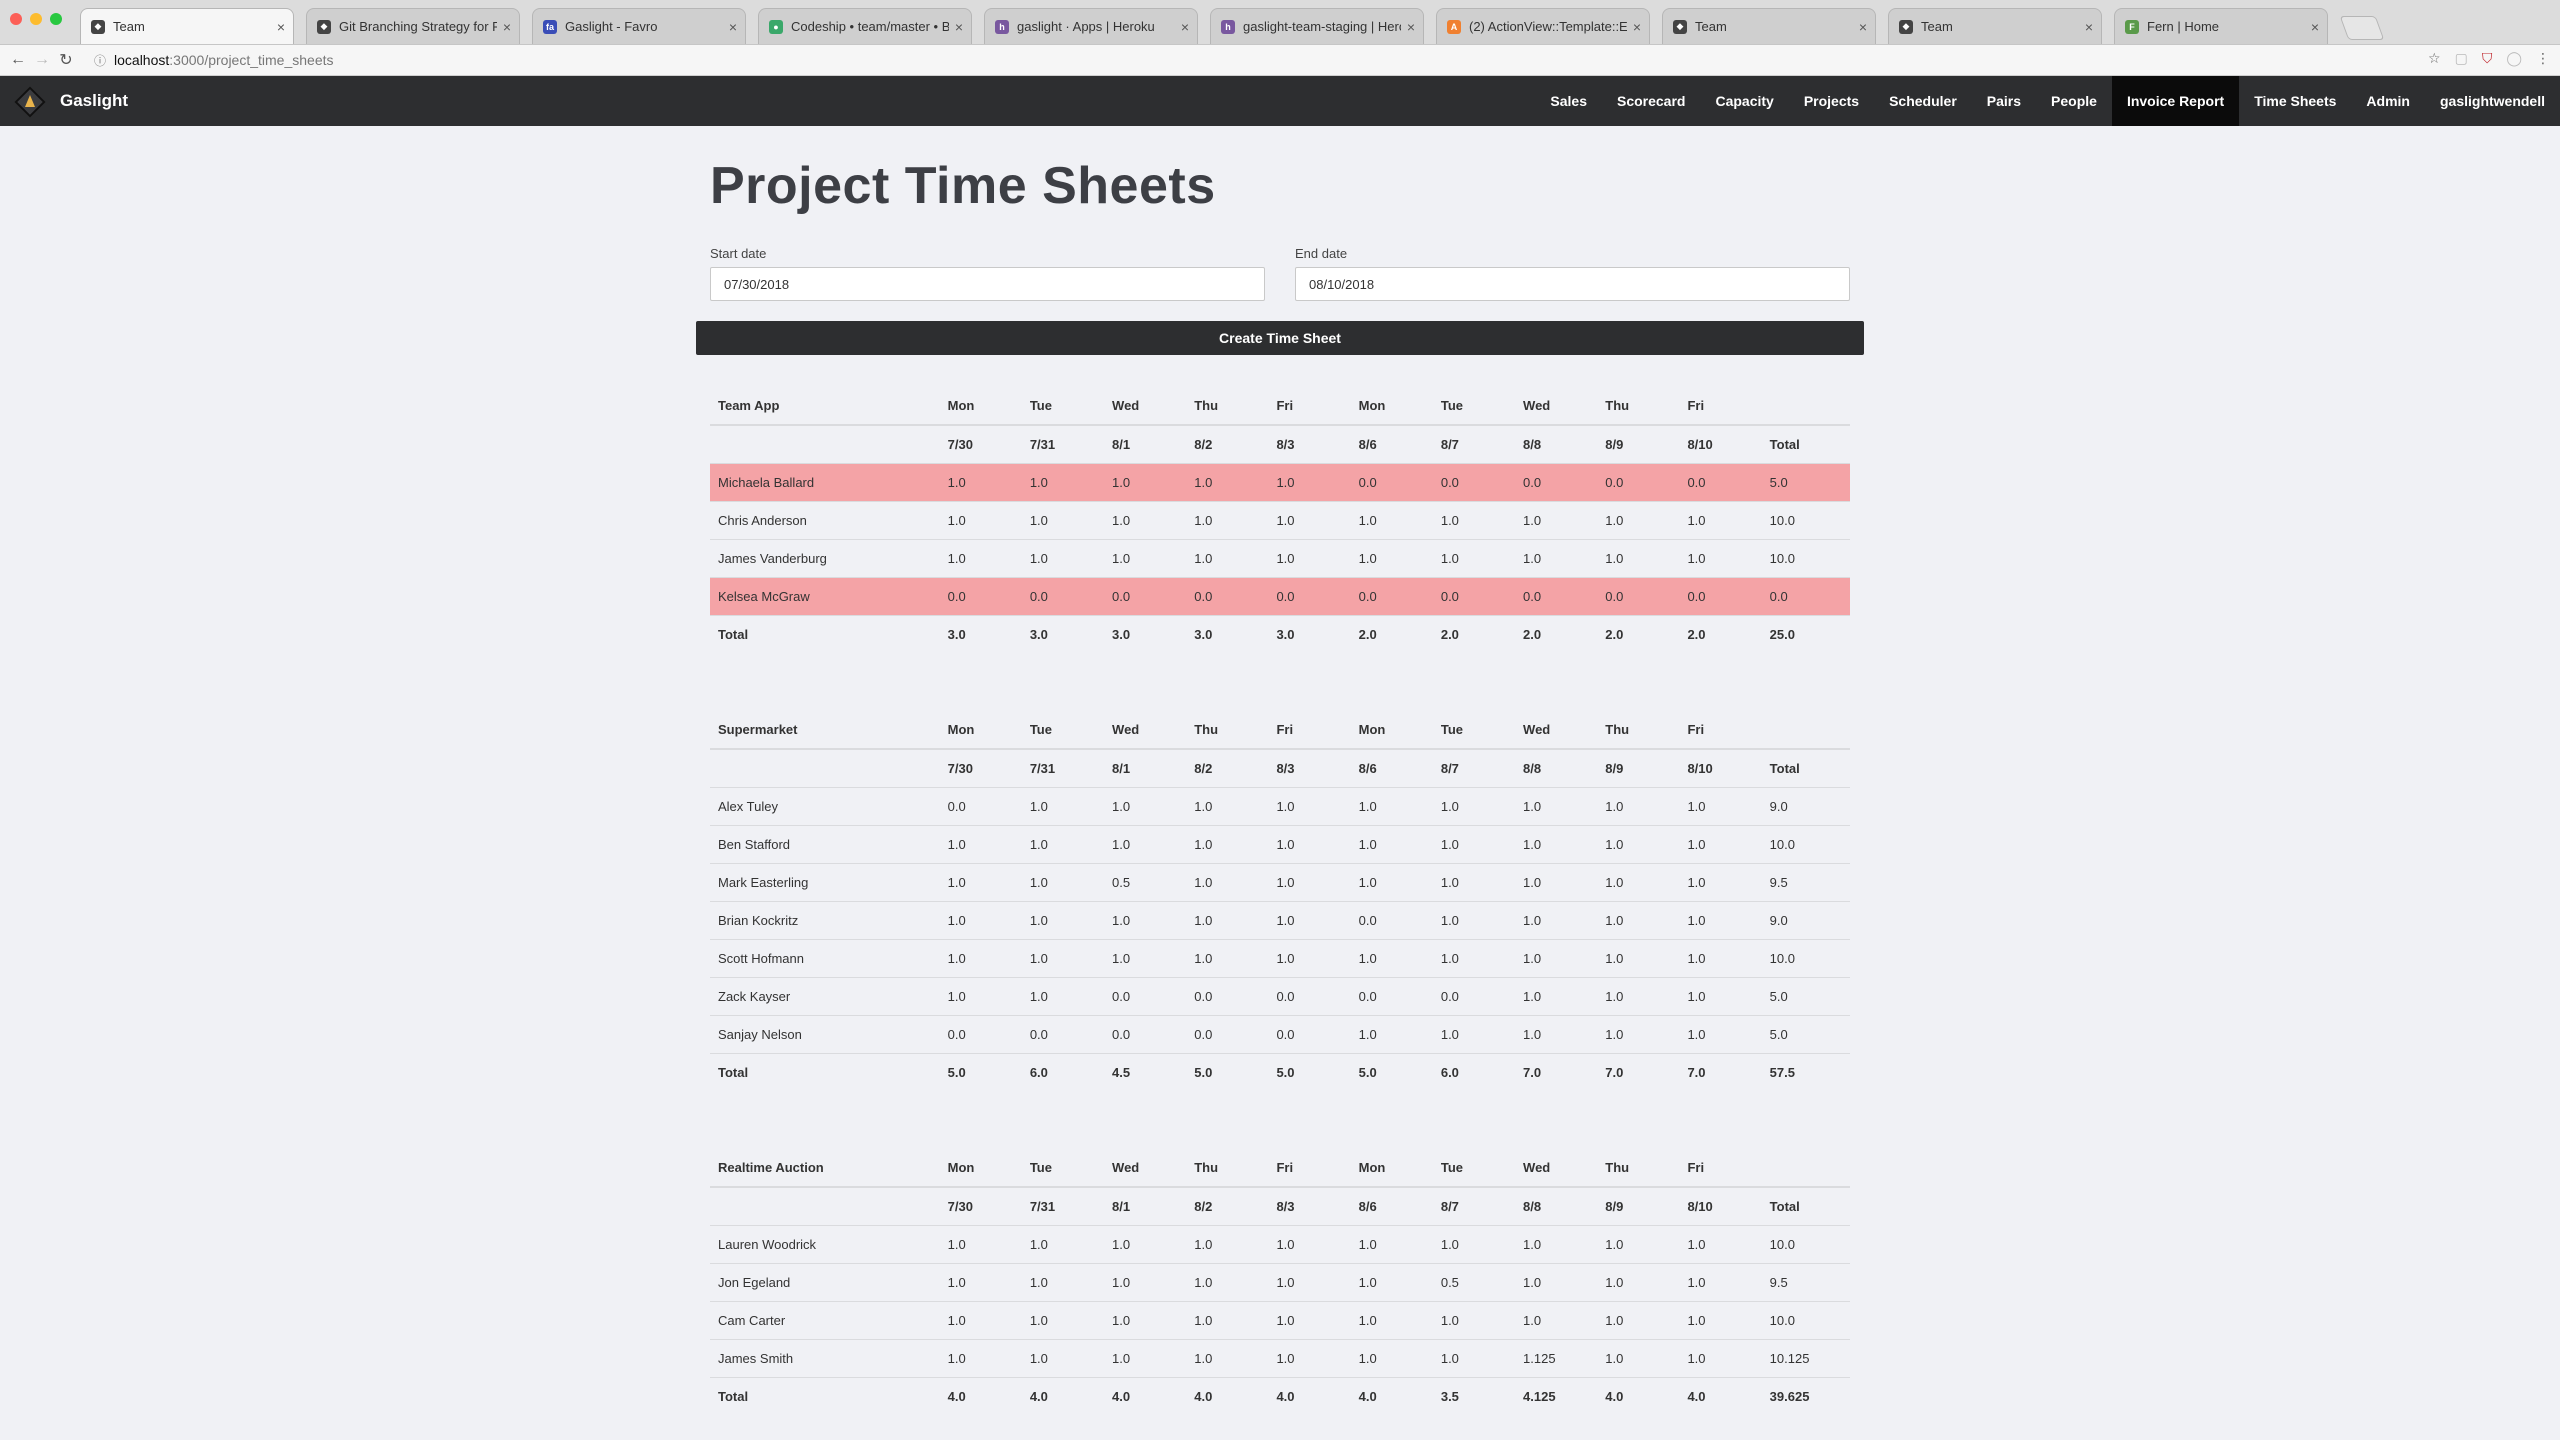  Describe the element at coordinates (2221, 26) in the screenshot. I see `browser-tab: F Fern | Home ×` at that location.